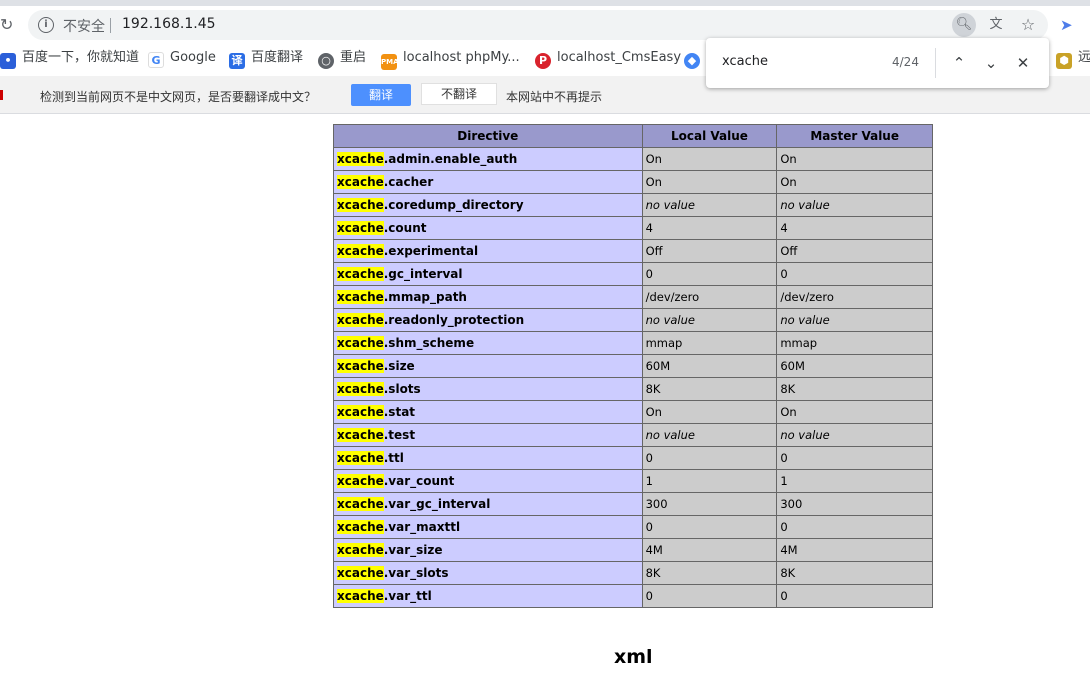 This screenshot has width=1090, height=680. I want to click on directive-name: .admin.enable_auth, so click(450, 159).